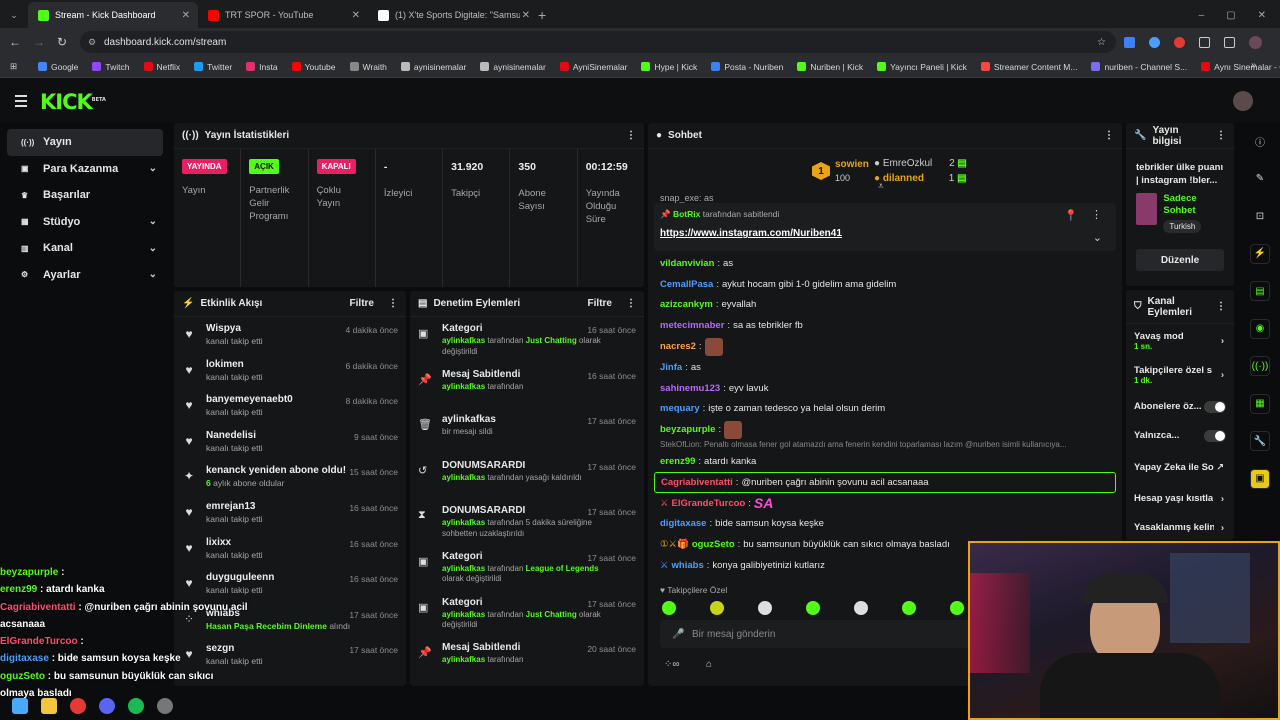 The image size is (1280, 720). What do you see at coordinates (368, 67) in the screenshot?
I see `bookmark-item: Wraith` at bounding box center [368, 67].